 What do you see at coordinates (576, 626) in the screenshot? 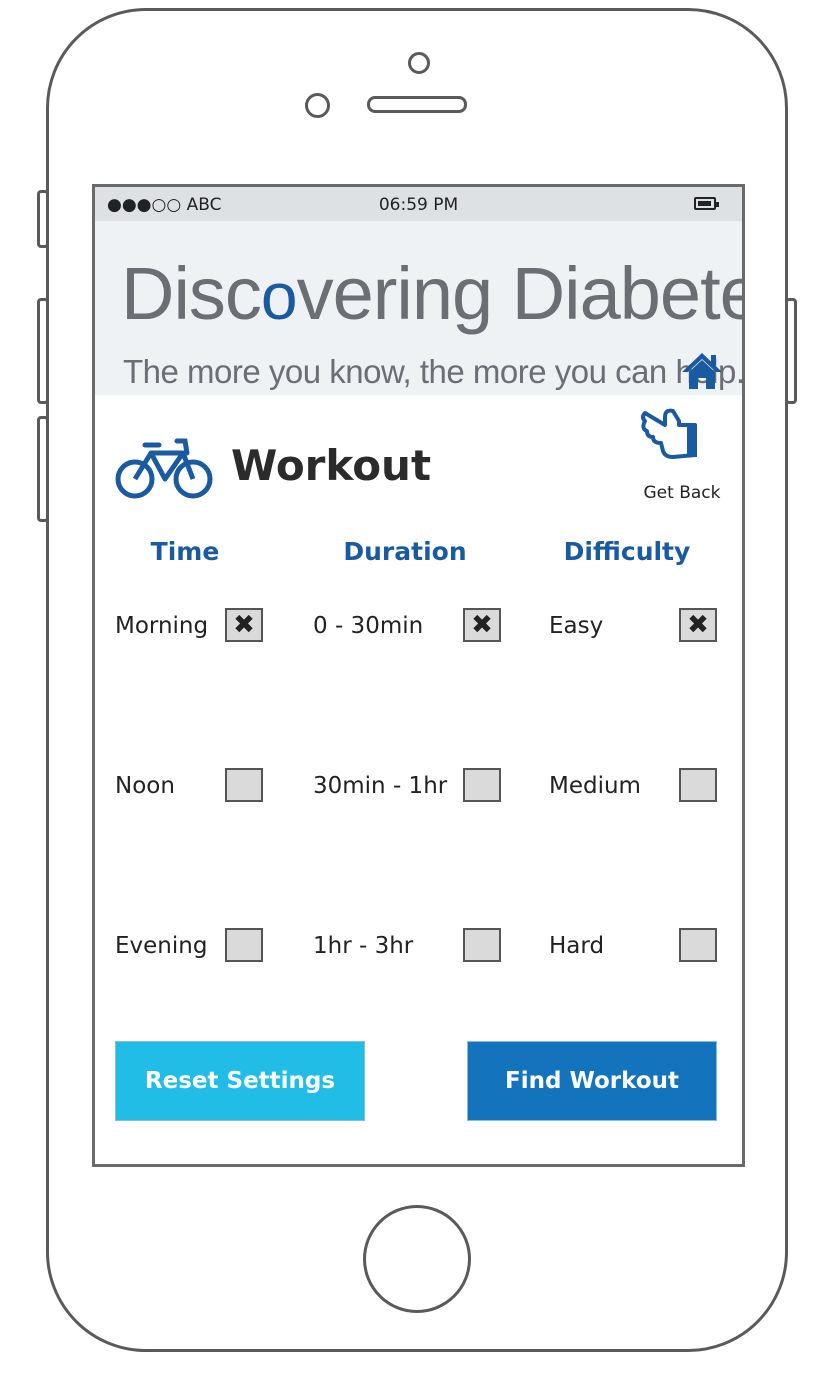
I see `option-label-easy: Easy` at bounding box center [576, 626].